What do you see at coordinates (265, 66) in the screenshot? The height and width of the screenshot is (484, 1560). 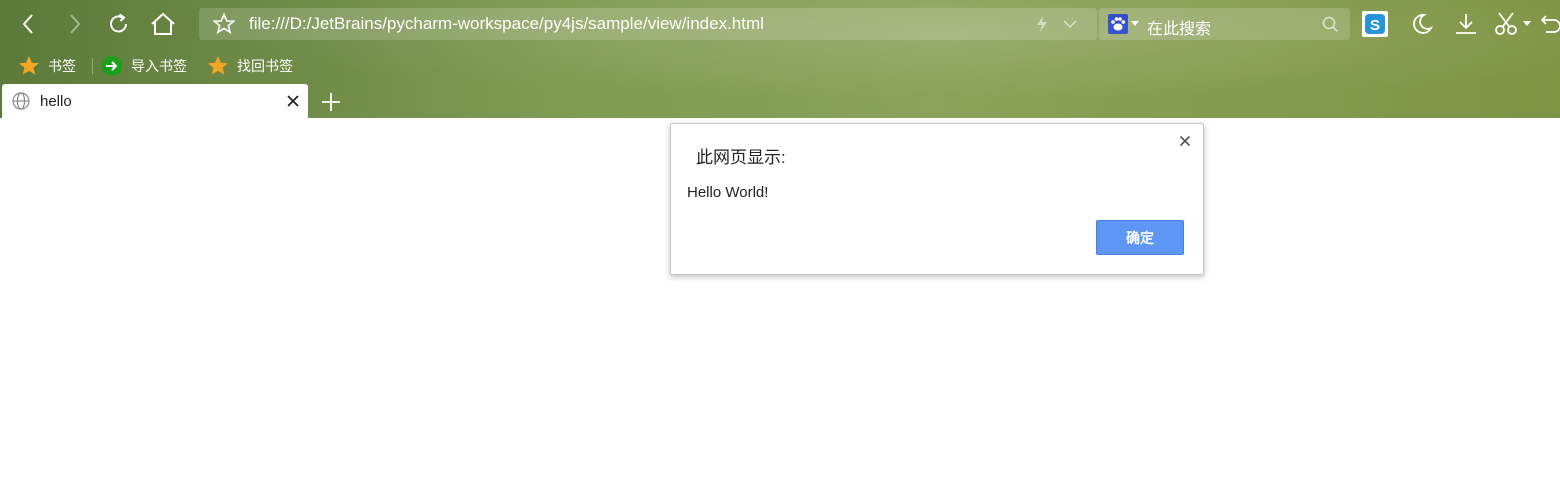 I see `bookmark-label: 找回书签` at bounding box center [265, 66].